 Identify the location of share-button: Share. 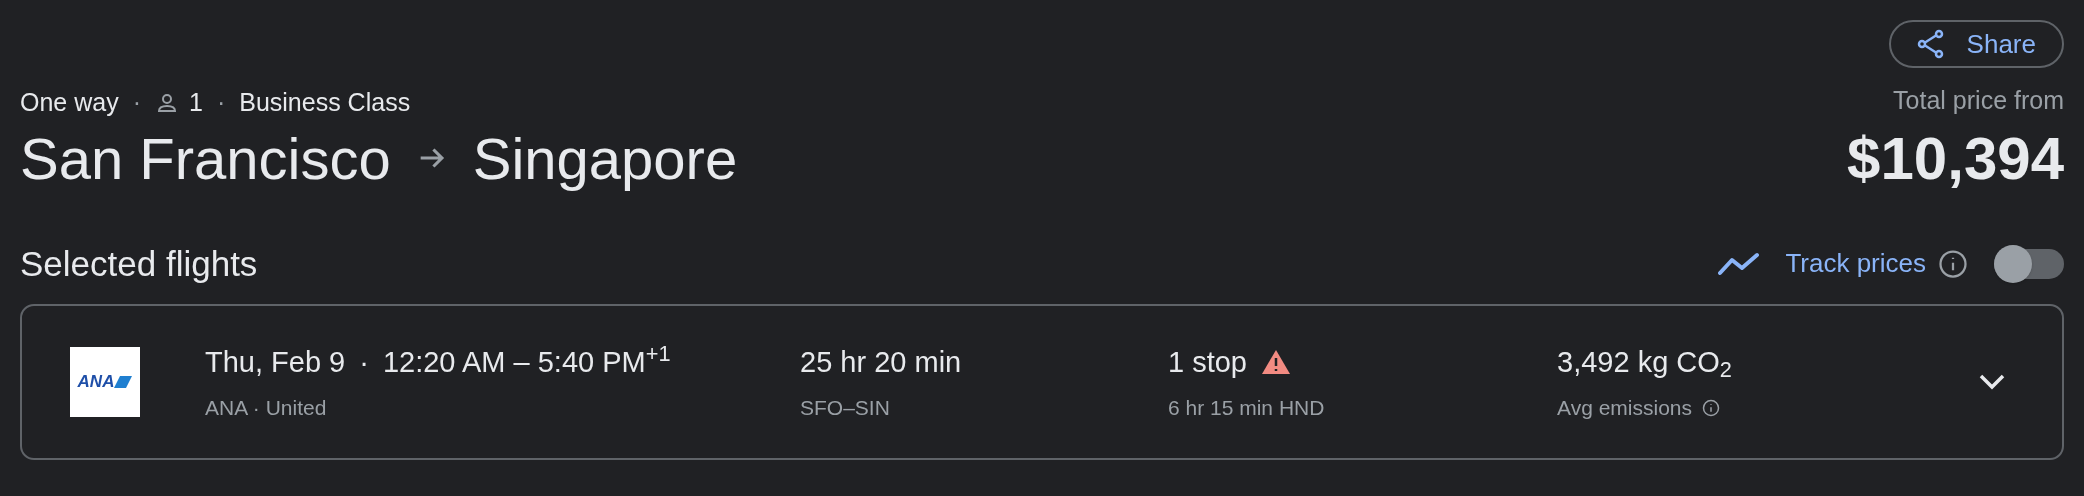
(1976, 44).